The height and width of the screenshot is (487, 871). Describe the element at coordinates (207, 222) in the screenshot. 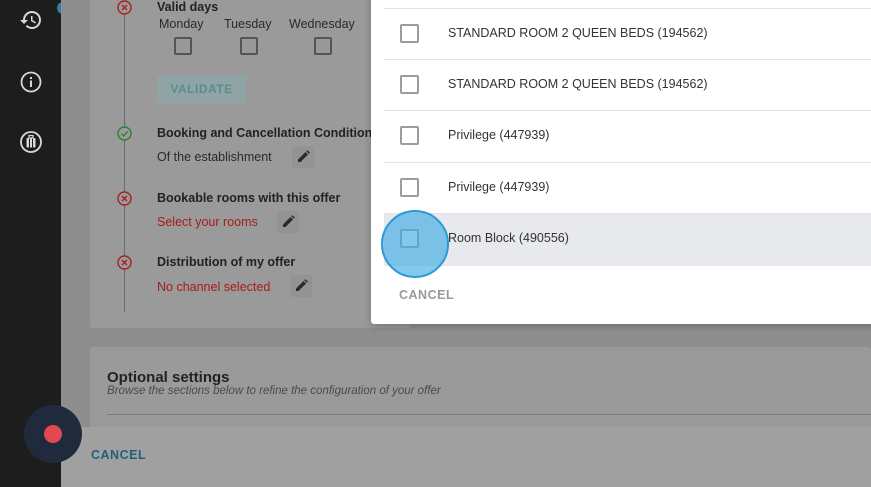

I see `bookable-rooms-value: Select your rooms` at that location.